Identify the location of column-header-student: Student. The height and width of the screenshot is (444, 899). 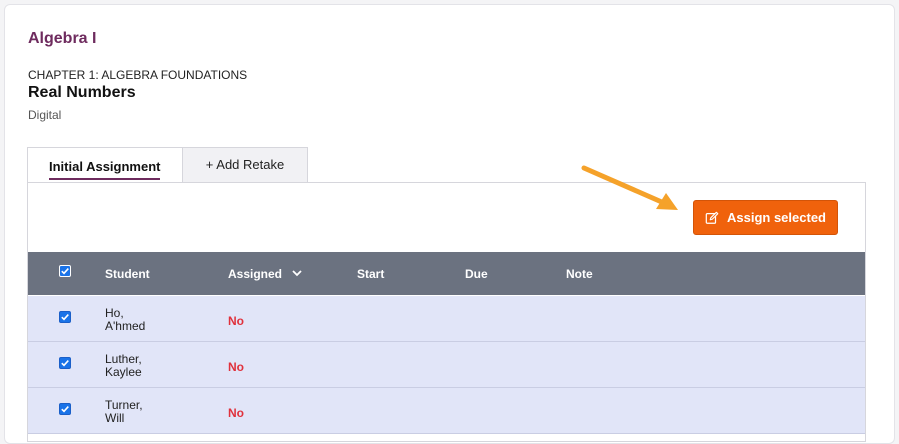
(127, 274).